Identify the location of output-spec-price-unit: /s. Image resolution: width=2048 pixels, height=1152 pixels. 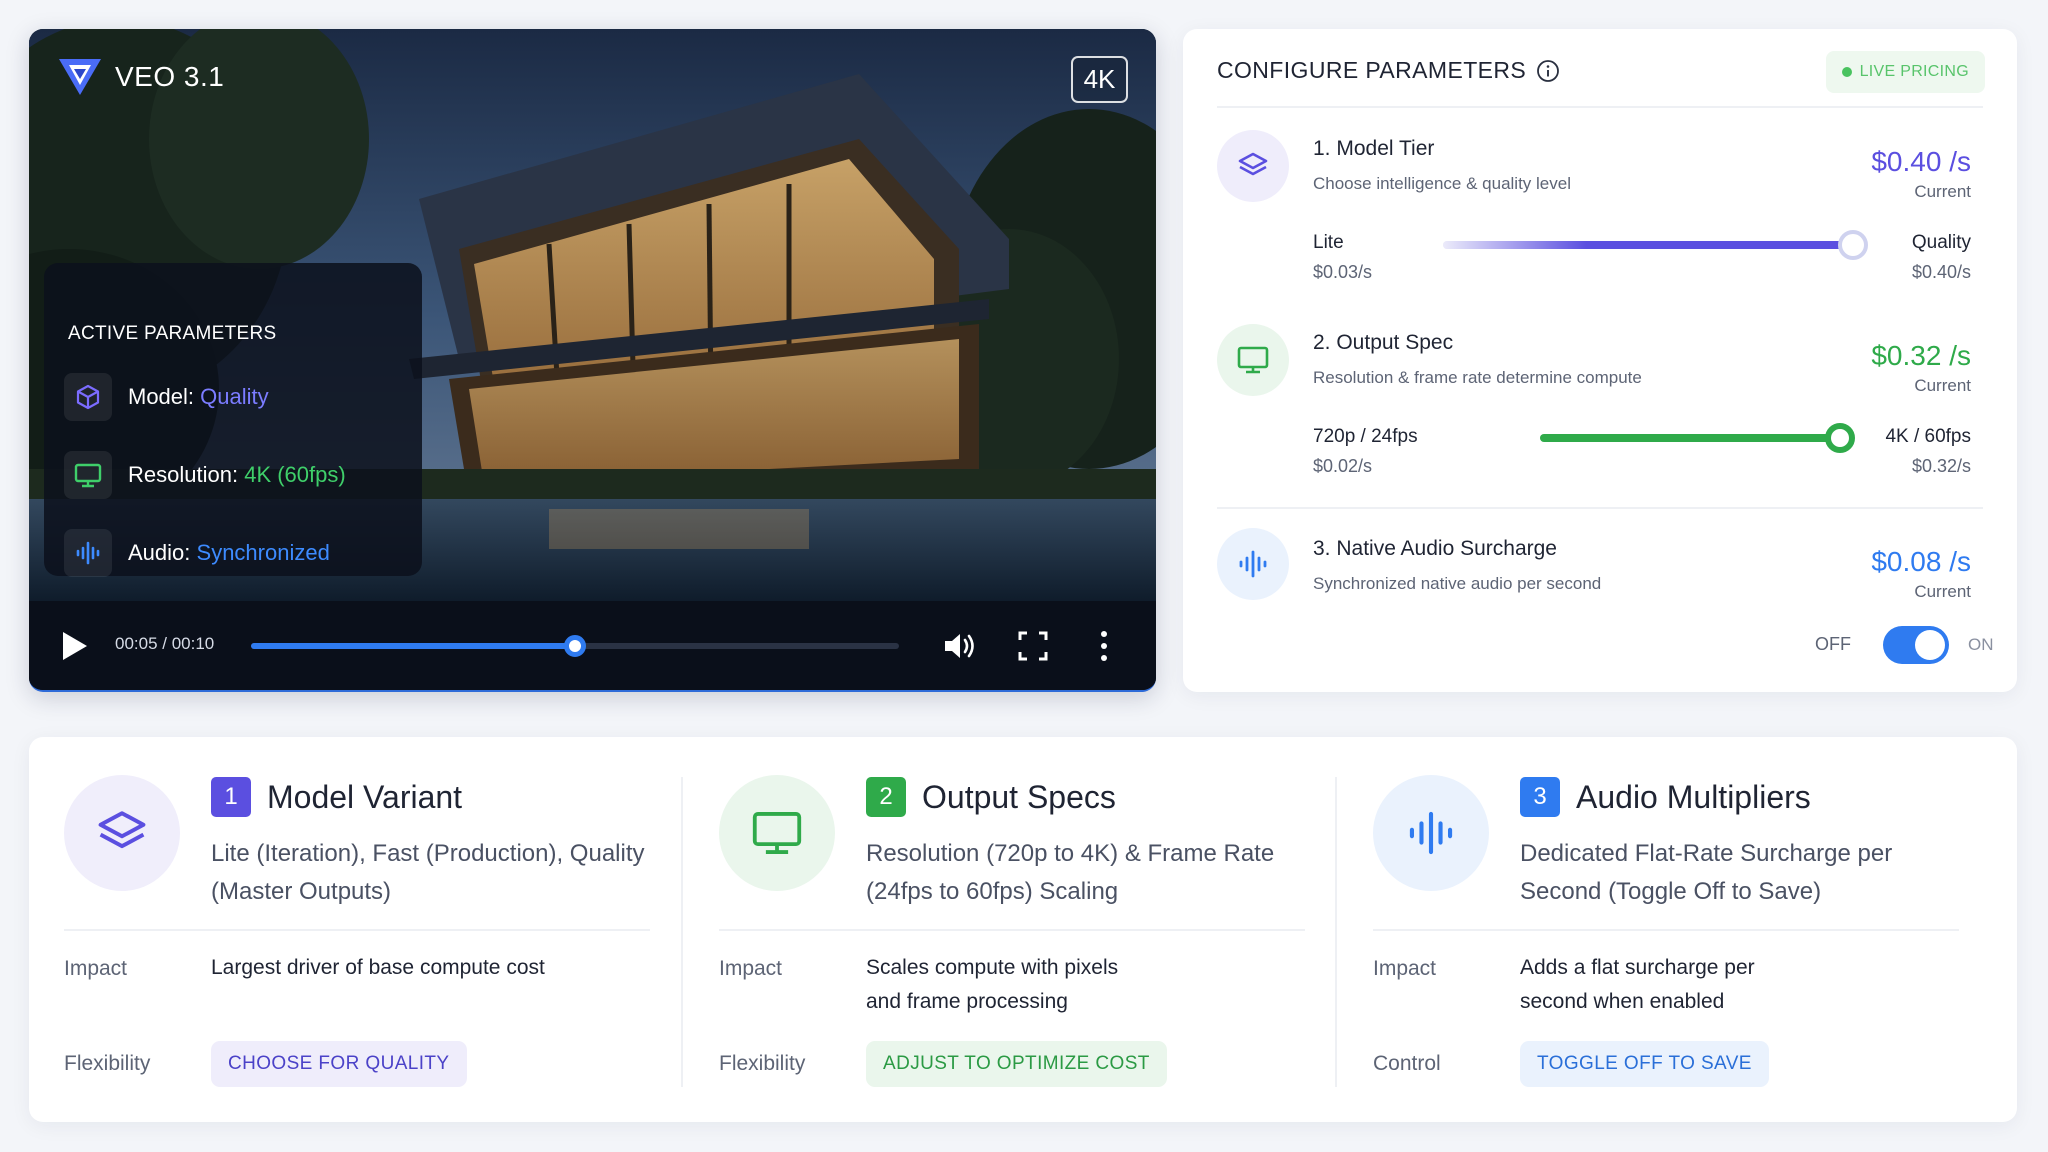
(1960, 355).